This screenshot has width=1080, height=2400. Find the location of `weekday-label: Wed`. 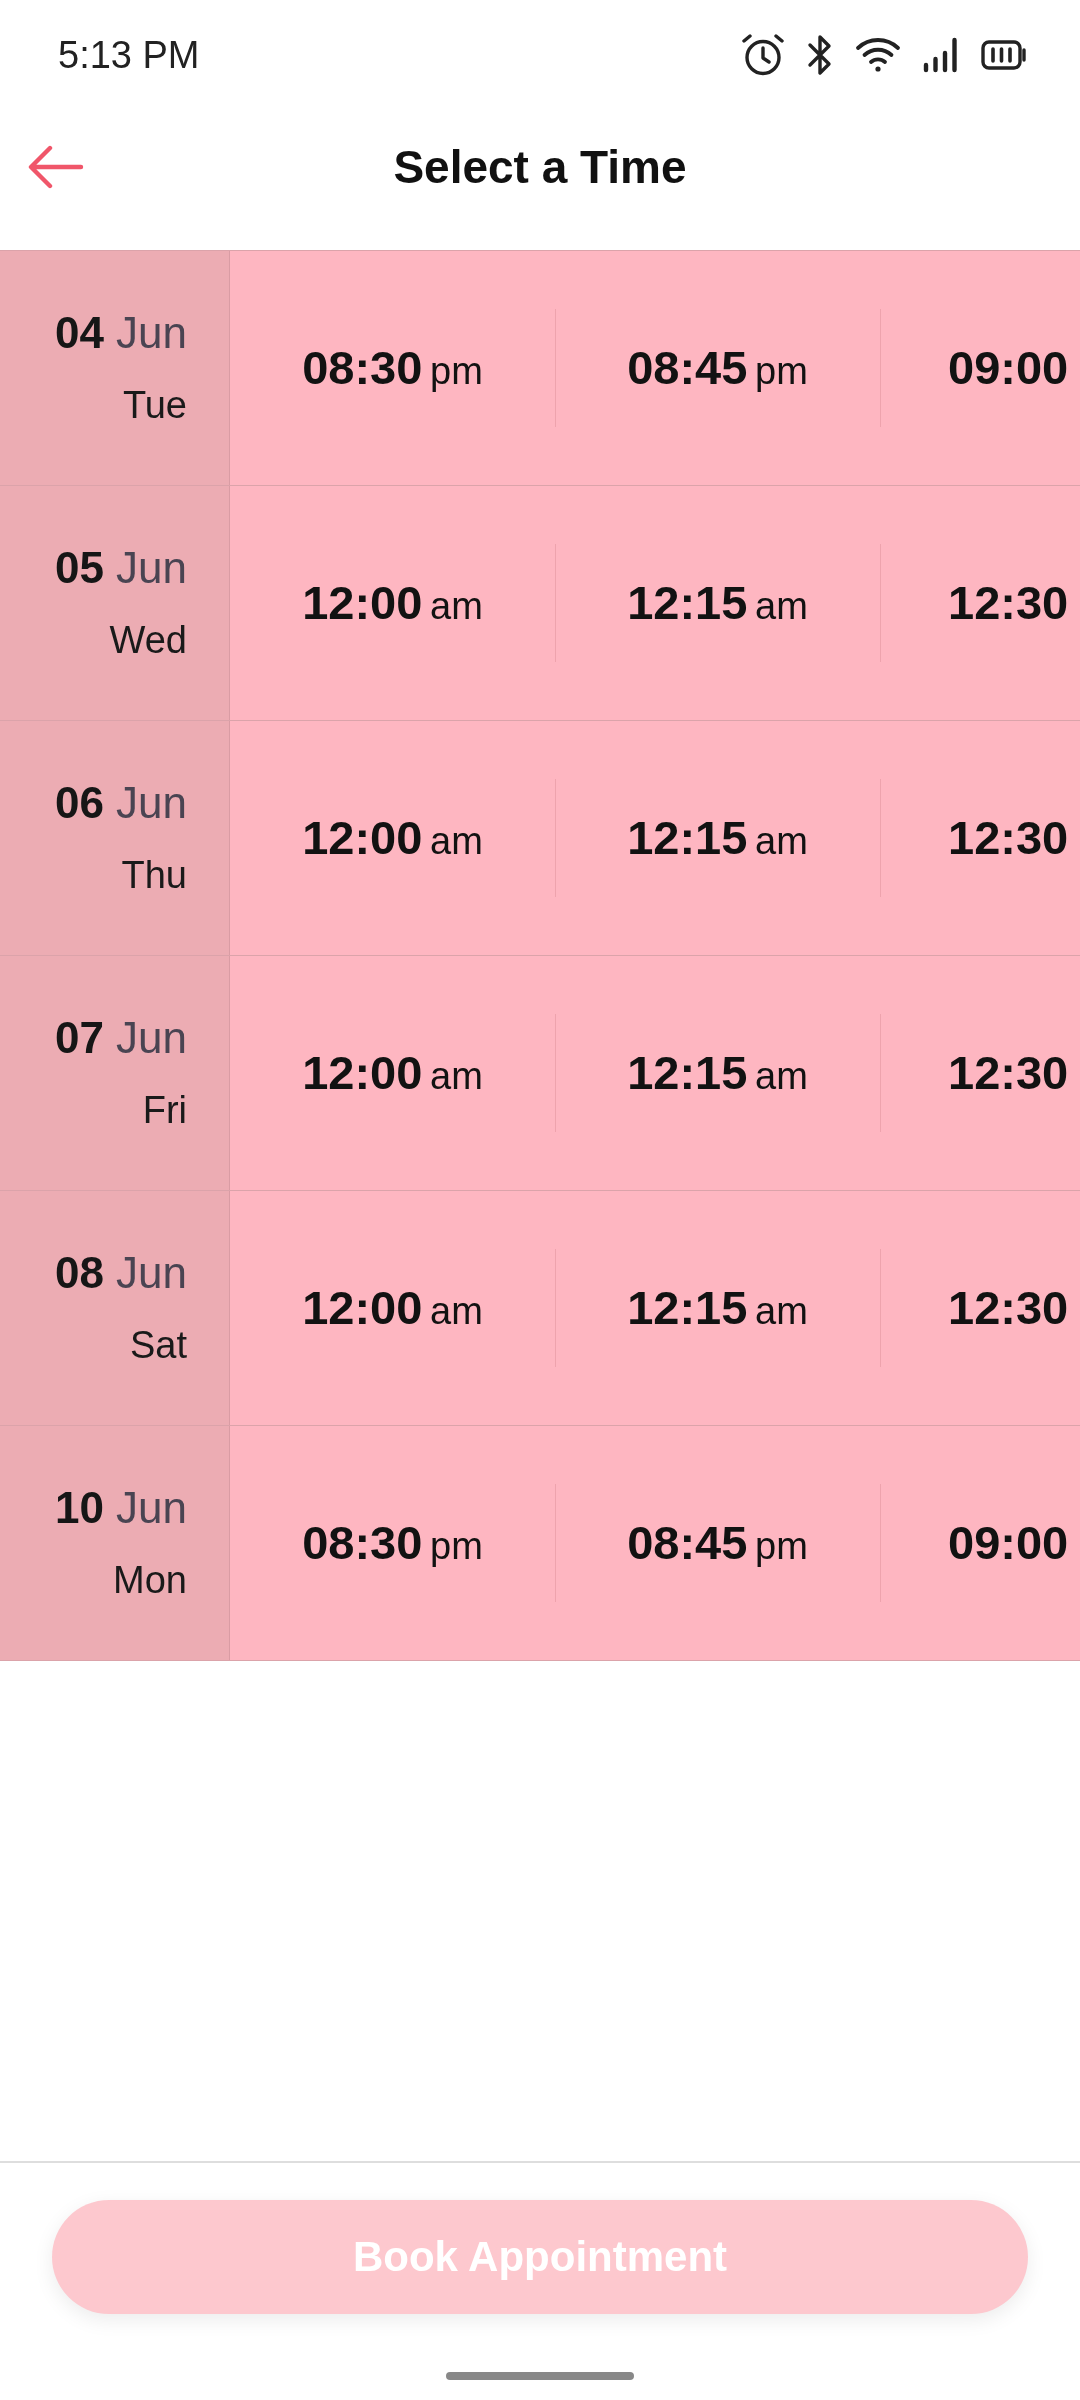

weekday-label: Wed is located at coordinates (148, 641).